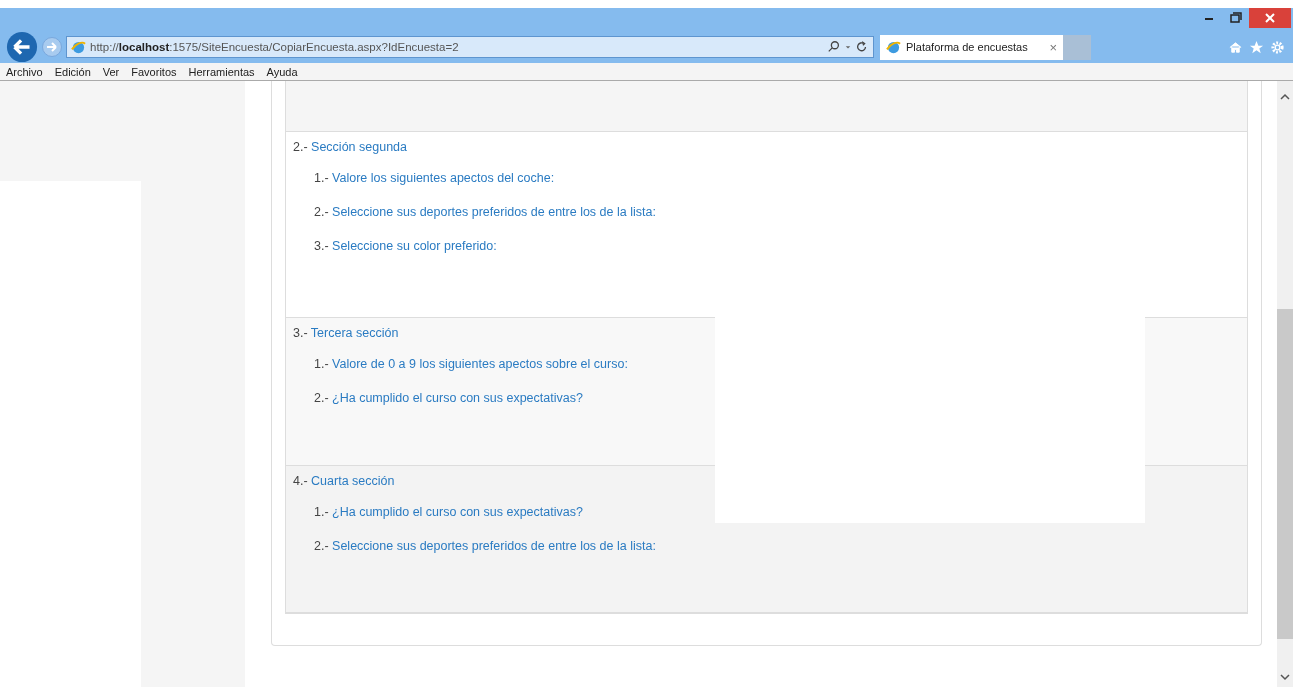 The height and width of the screenshot is (687, 1293). I want to click on browser-tab: Plataforma de encuestas ×, so click(971, 47).